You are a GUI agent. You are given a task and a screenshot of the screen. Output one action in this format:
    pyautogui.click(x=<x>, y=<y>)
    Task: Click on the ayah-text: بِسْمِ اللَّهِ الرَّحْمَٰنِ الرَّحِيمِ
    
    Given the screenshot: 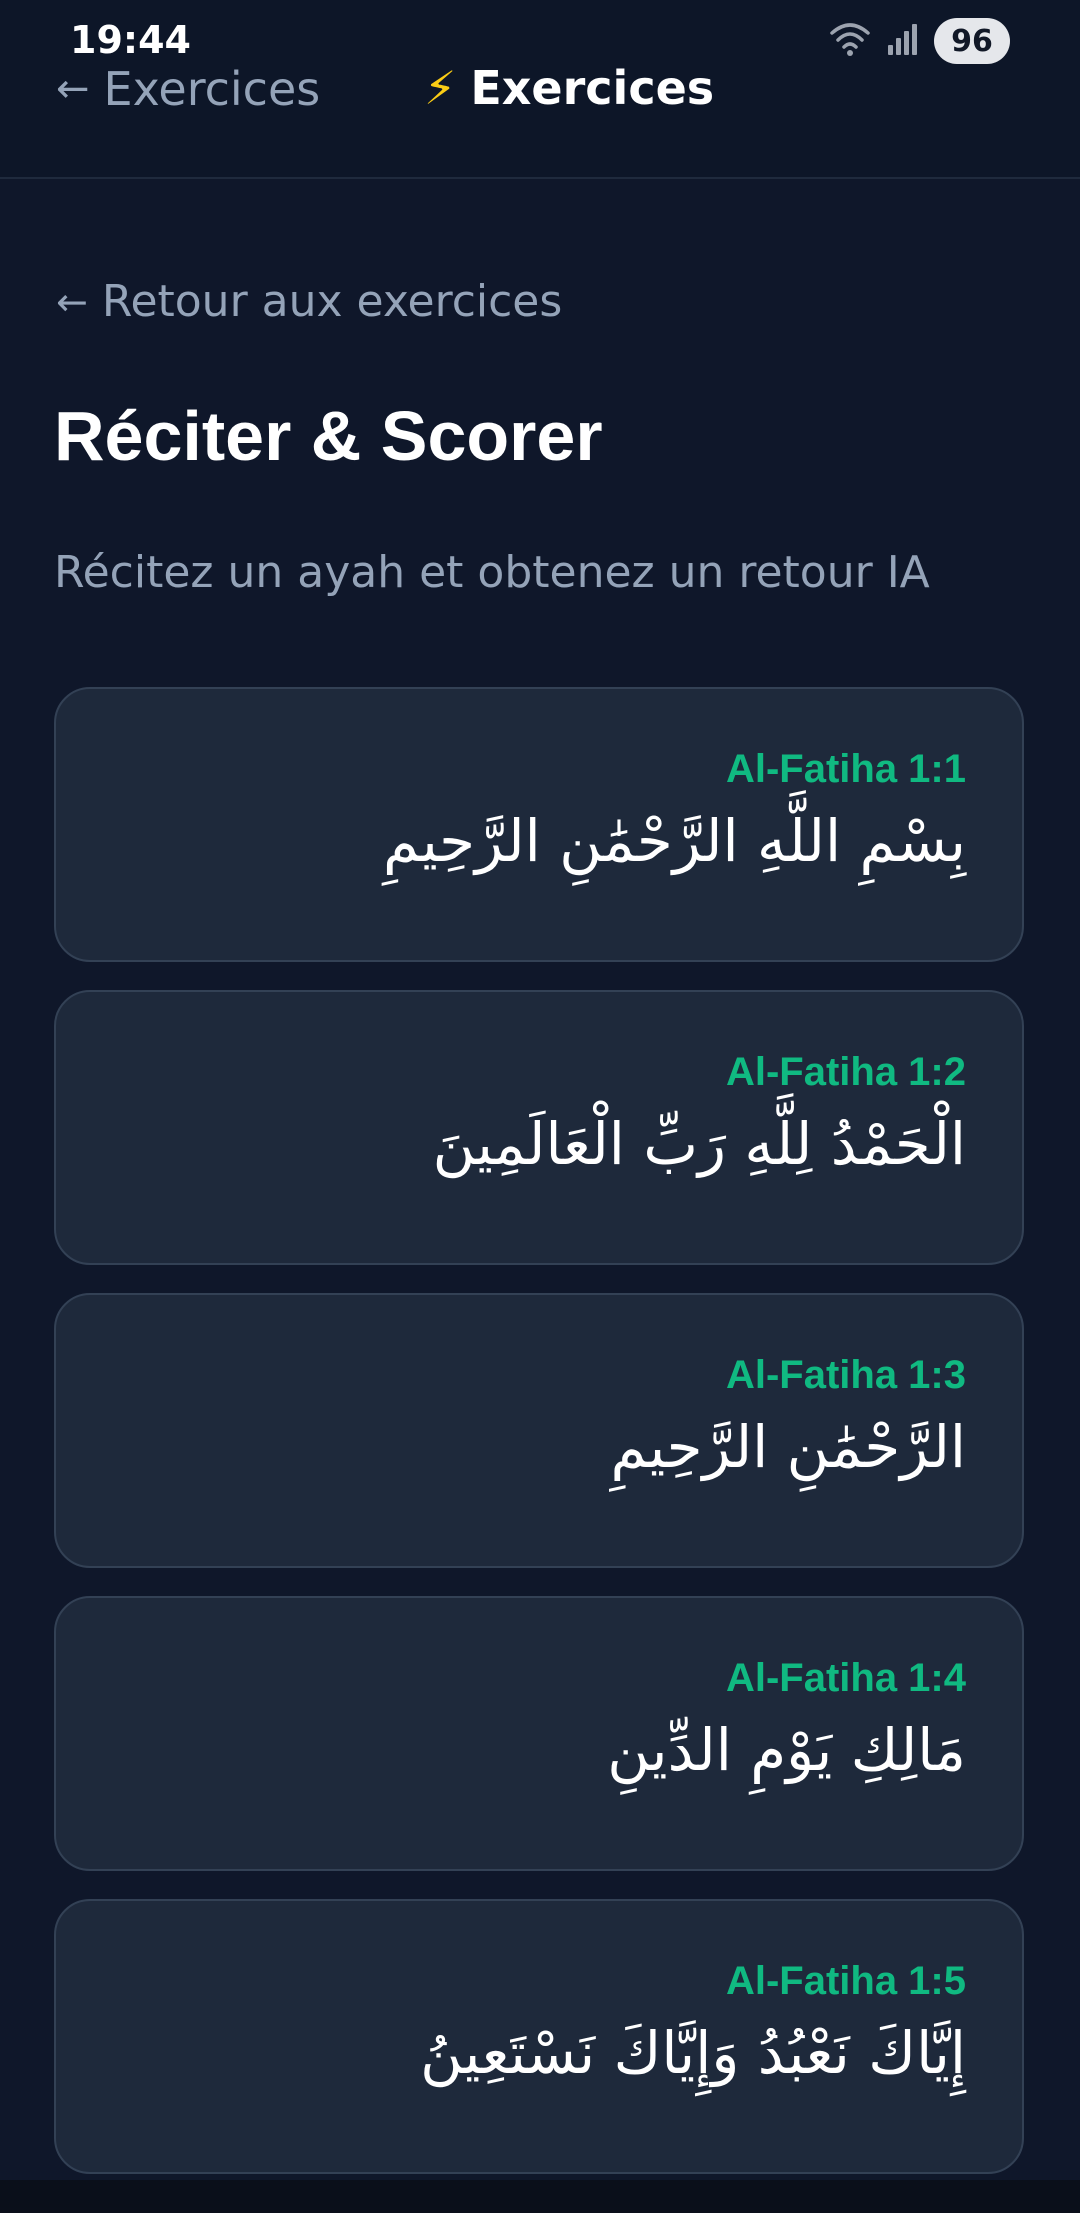 What is the action you would take?
    pyautogui.click(x=674, y=841)
    